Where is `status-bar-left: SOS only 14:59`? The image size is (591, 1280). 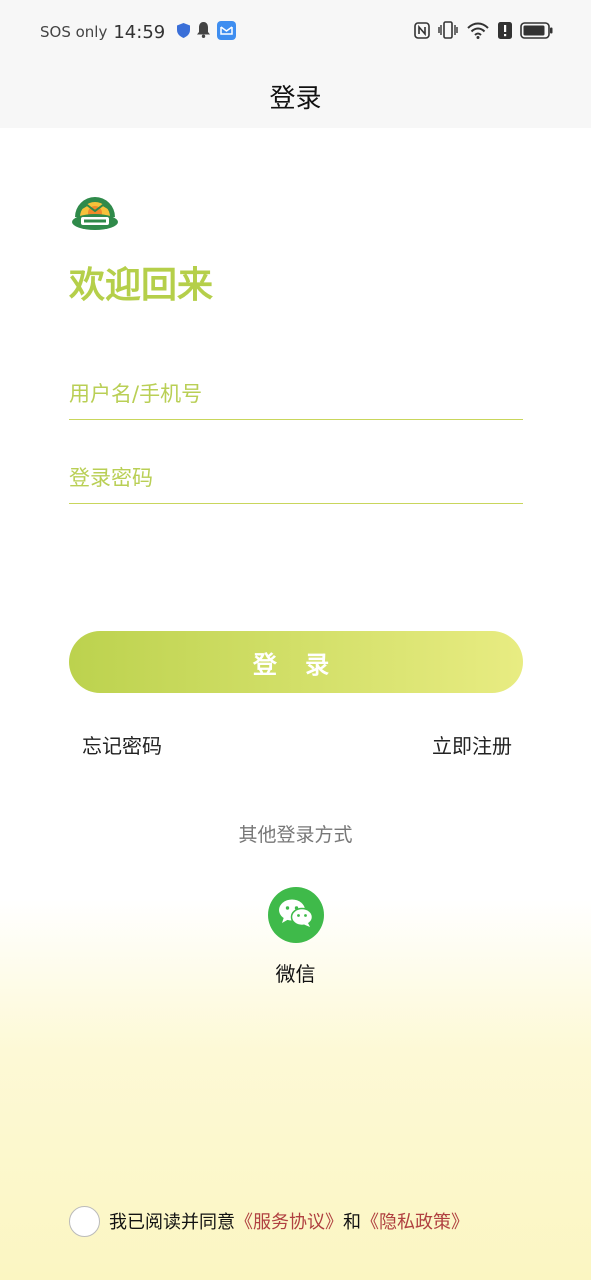 status-bar-left: SOS only 14:59 is located at coordinates (138, 32).